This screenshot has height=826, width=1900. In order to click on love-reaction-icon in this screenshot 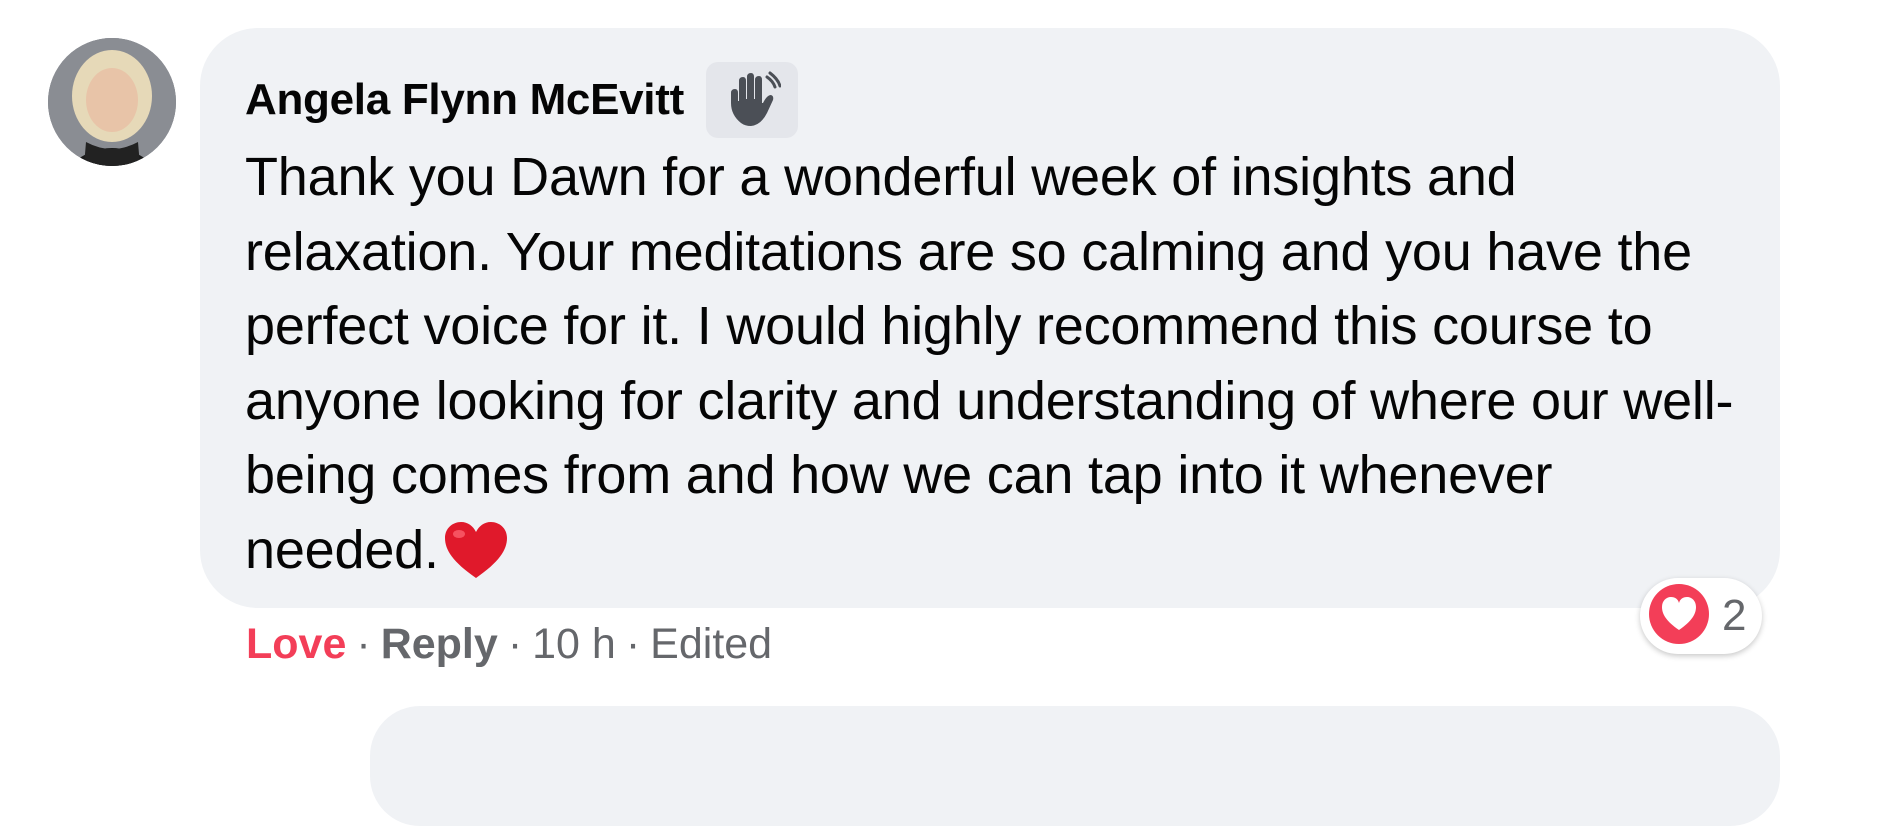, I will do `click(1679, 616)`.